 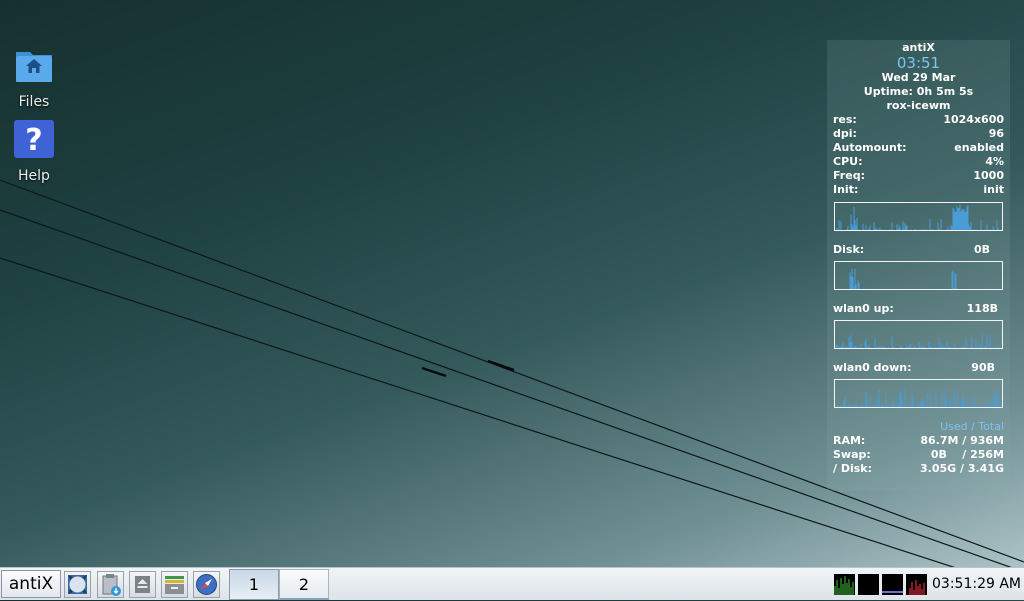 I want to click on eject-icon, so click(x=142, y=584).